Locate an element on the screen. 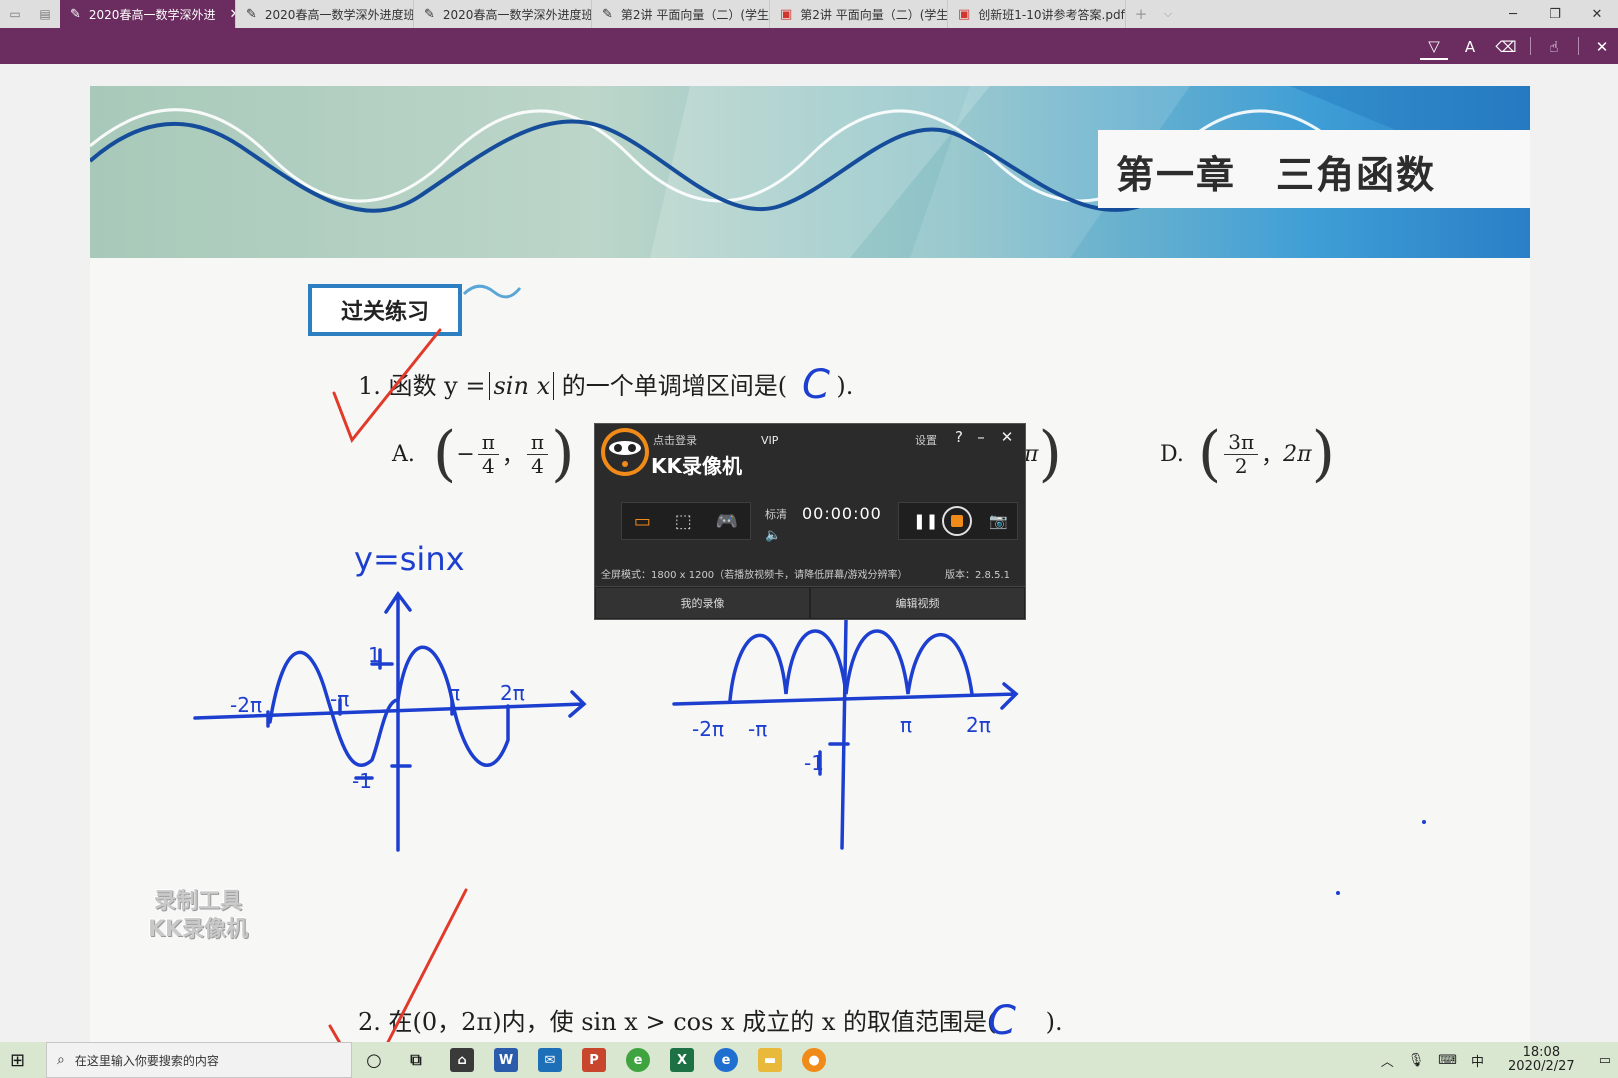  task-view-icon: ⧉ is located at coordinates (416, 1060).